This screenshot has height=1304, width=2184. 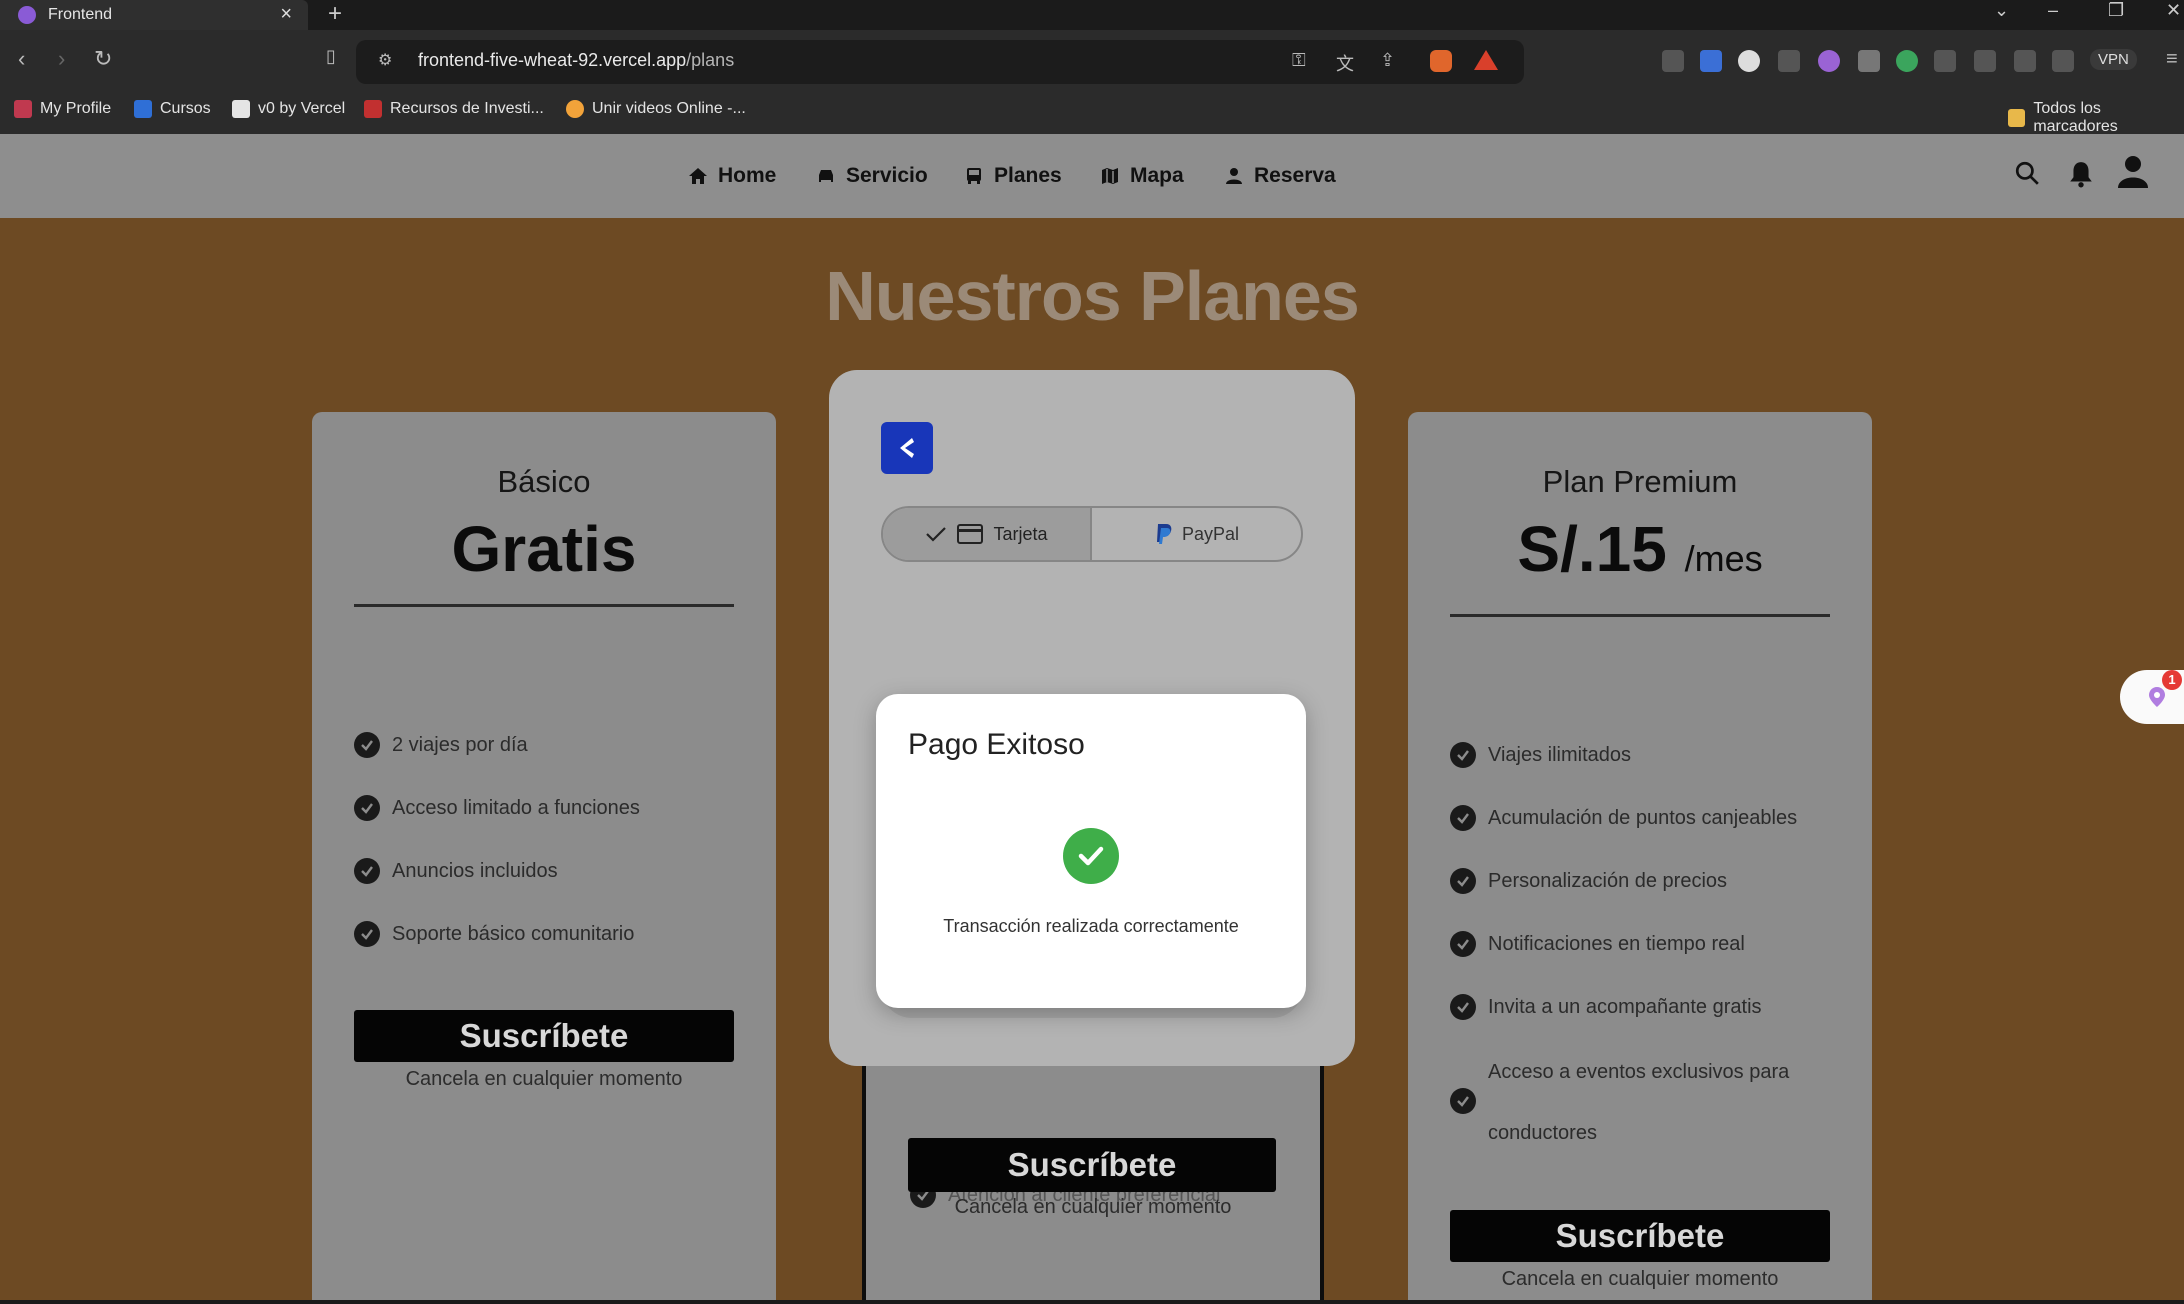 I want to click on extension-green-icon, so click(x=1907, y=61).